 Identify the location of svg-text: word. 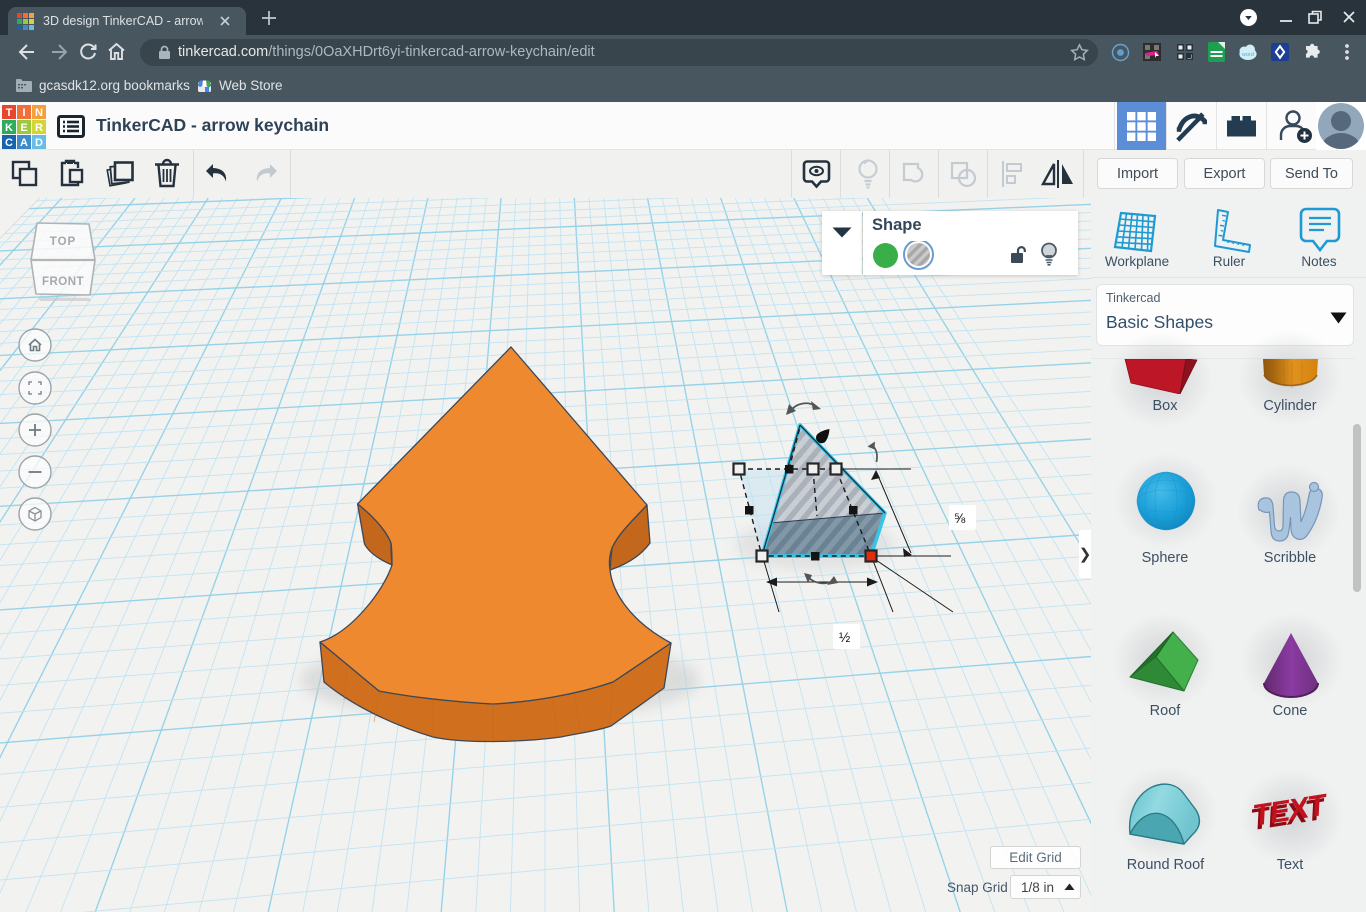
(1248, 55).